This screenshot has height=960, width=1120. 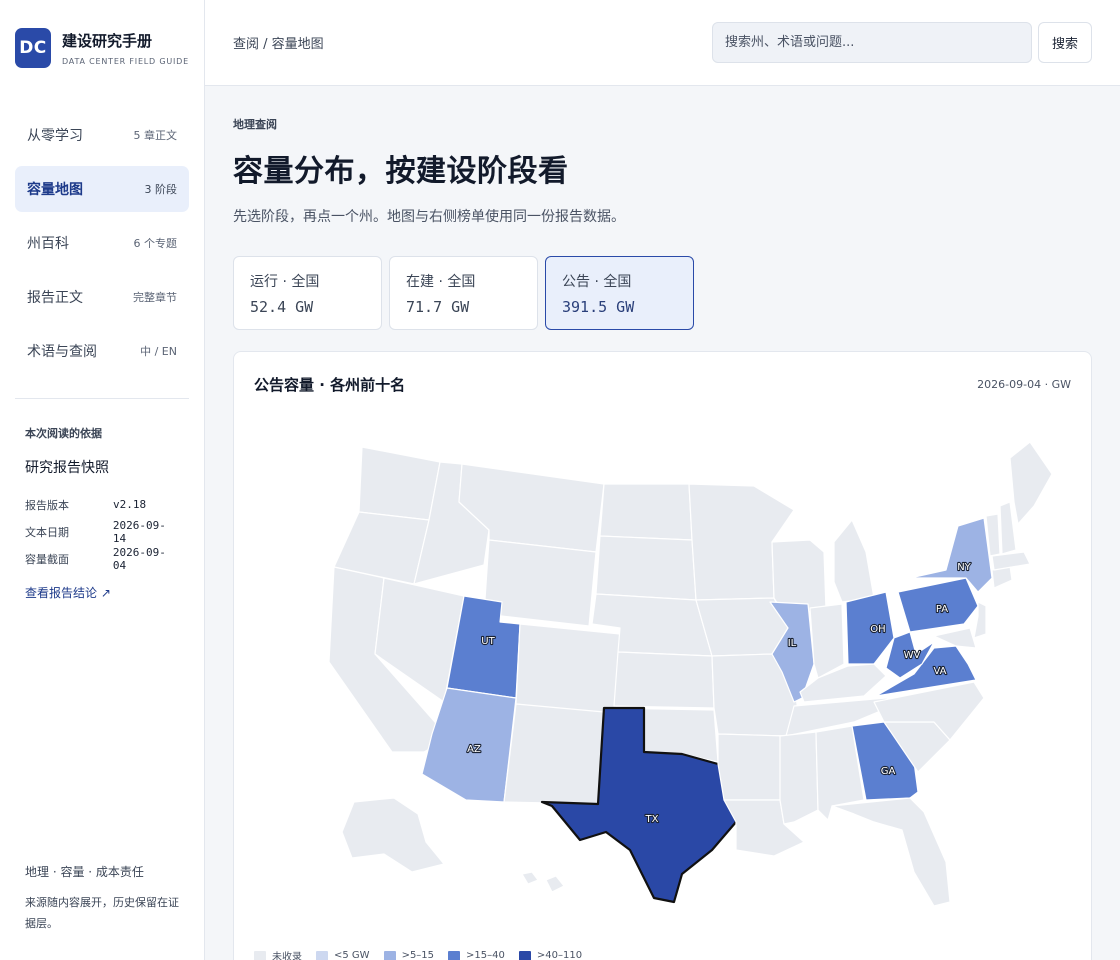 I want to click on search-input, so click(x=872, y=42).